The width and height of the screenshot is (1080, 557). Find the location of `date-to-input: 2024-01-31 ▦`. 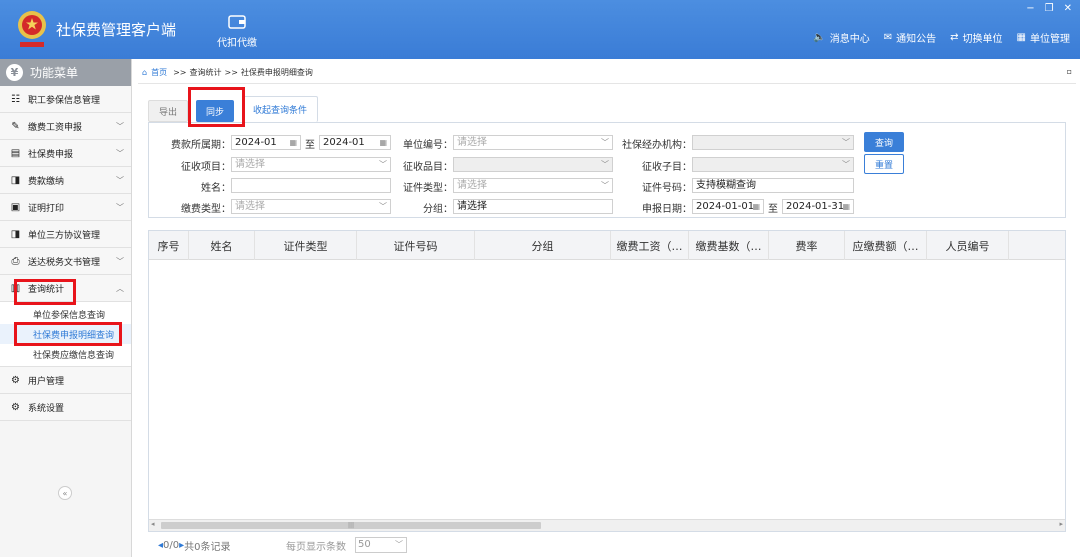

date-to-input: 2024-01-31 ▦ is located at coordinates (818, 206).